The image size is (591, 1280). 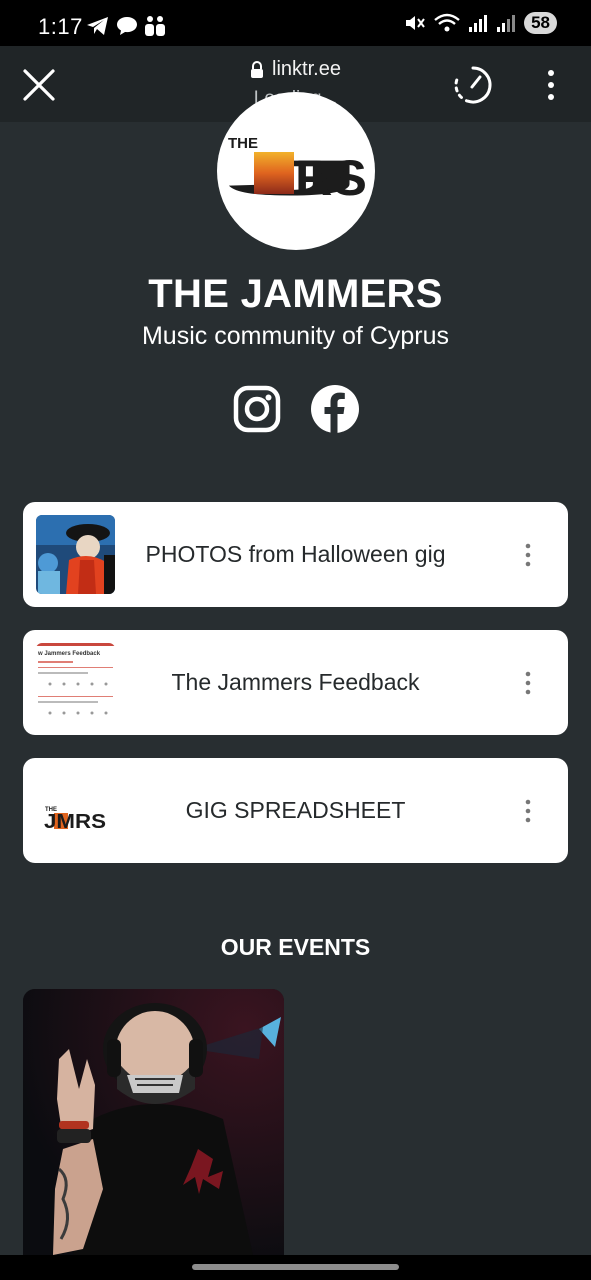 I want to click on url-text: linktr.ee, so click(x=306, y=69).